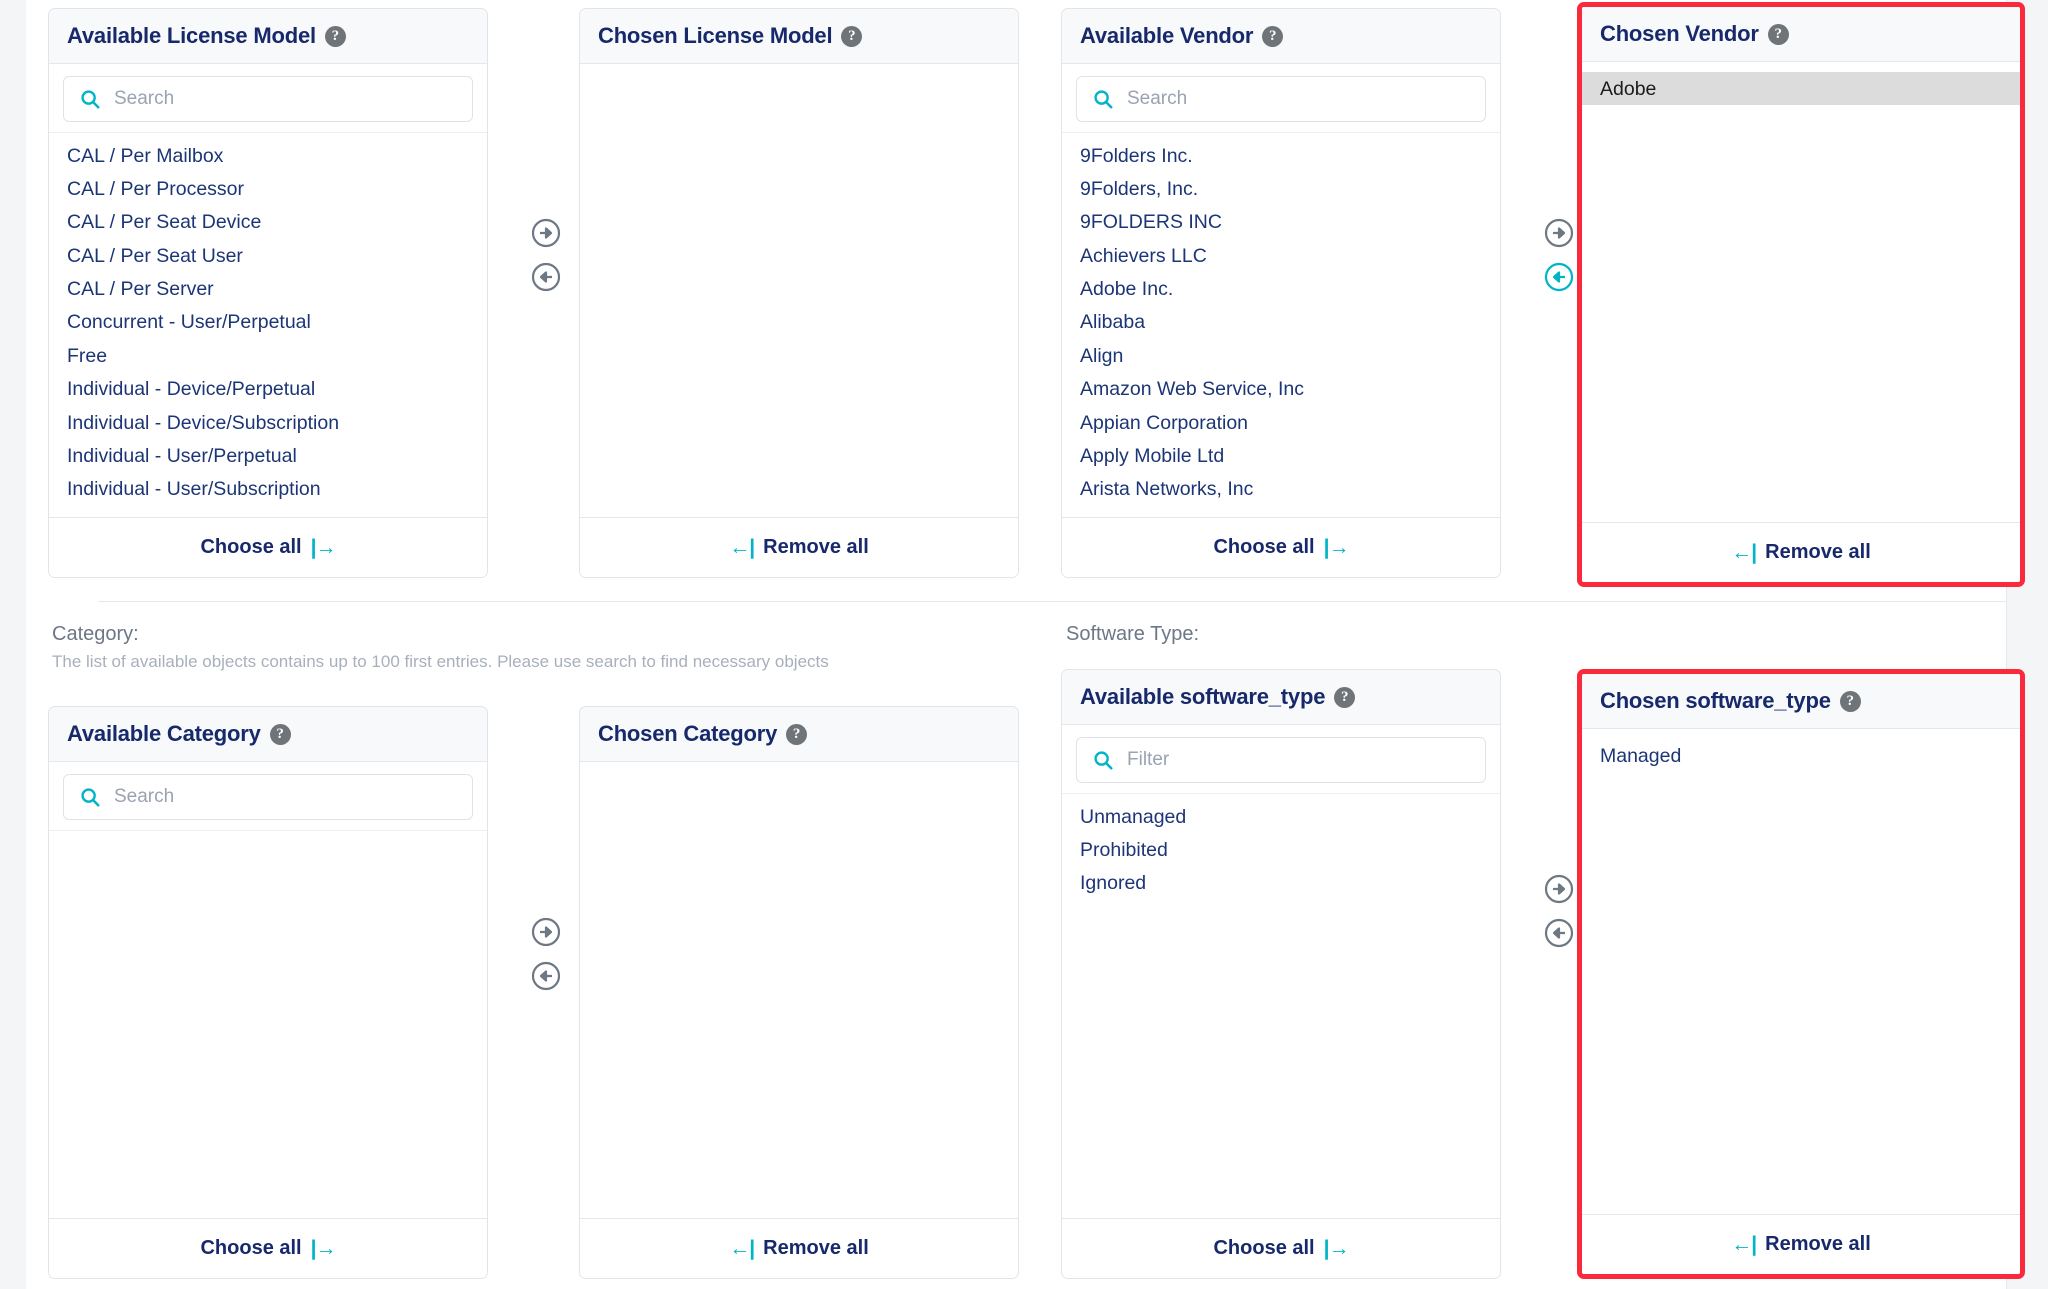  I want to click on panel-chosen-category: Chosen Category ? ←| Remove all, so click(799, 992).